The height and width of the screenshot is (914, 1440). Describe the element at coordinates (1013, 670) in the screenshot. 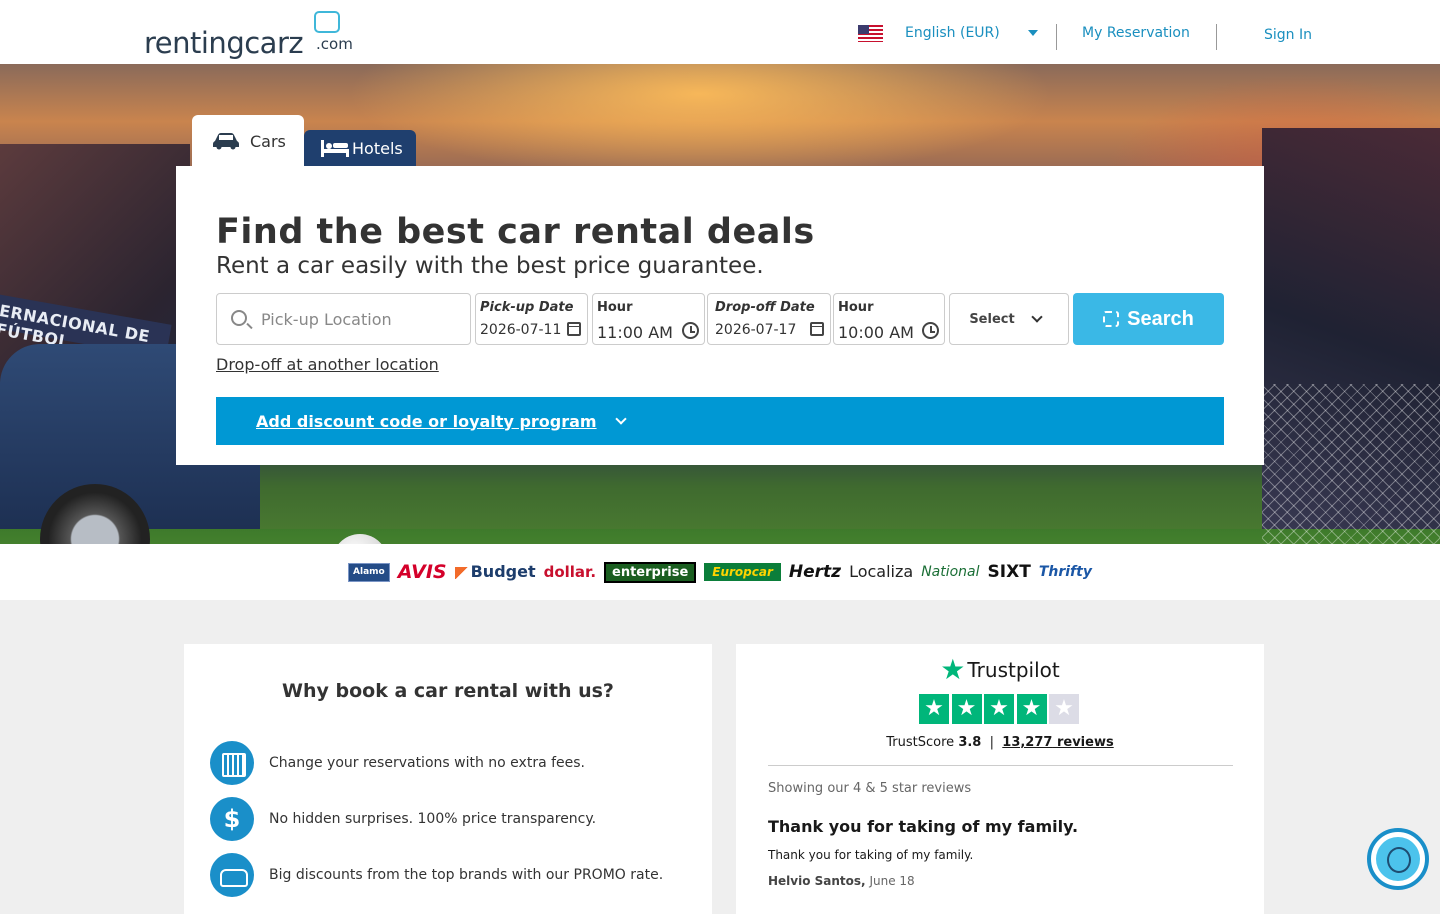

I see `trustpilot-brand: Trustpilot` at that location.